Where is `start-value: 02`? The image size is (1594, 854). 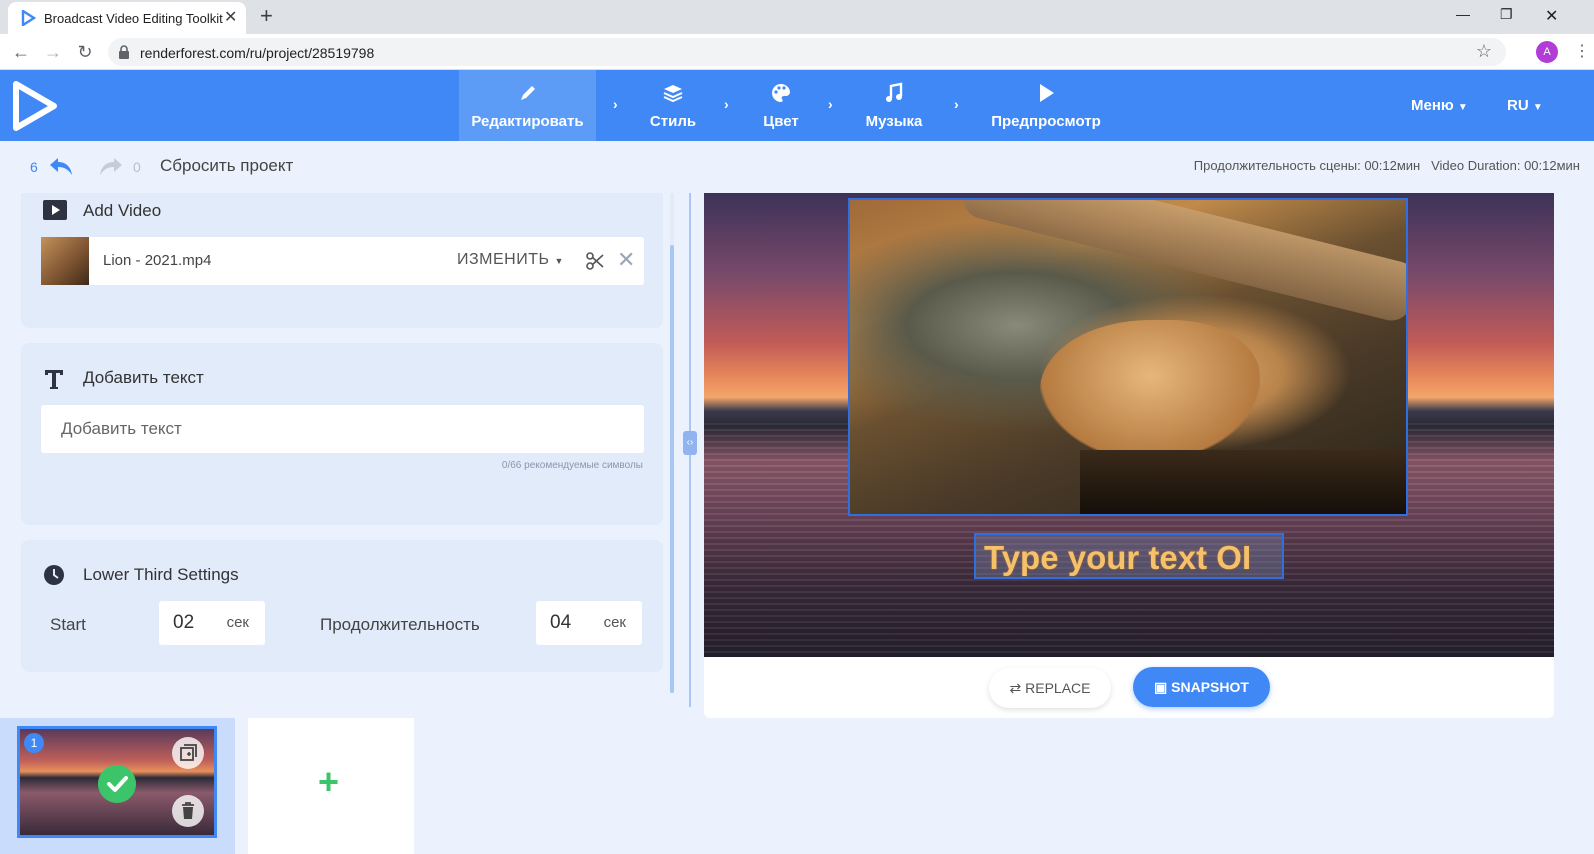 start-value: 02 is located at coordinates (184, 622).